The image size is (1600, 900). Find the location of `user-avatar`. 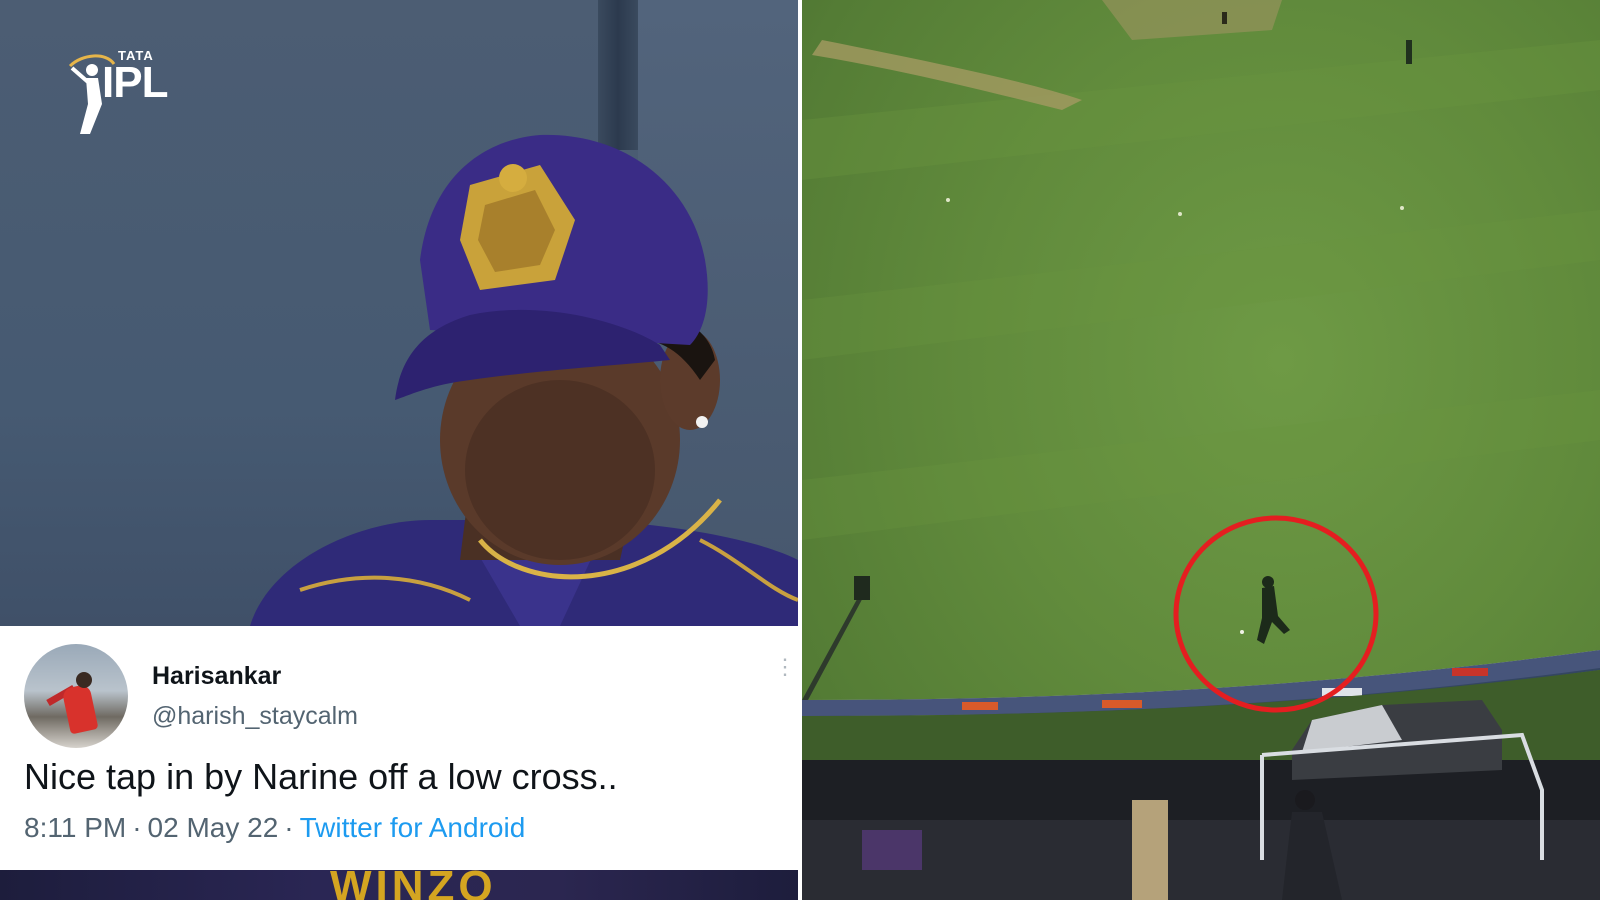

user-avatar is located at coordinates (76, 696).